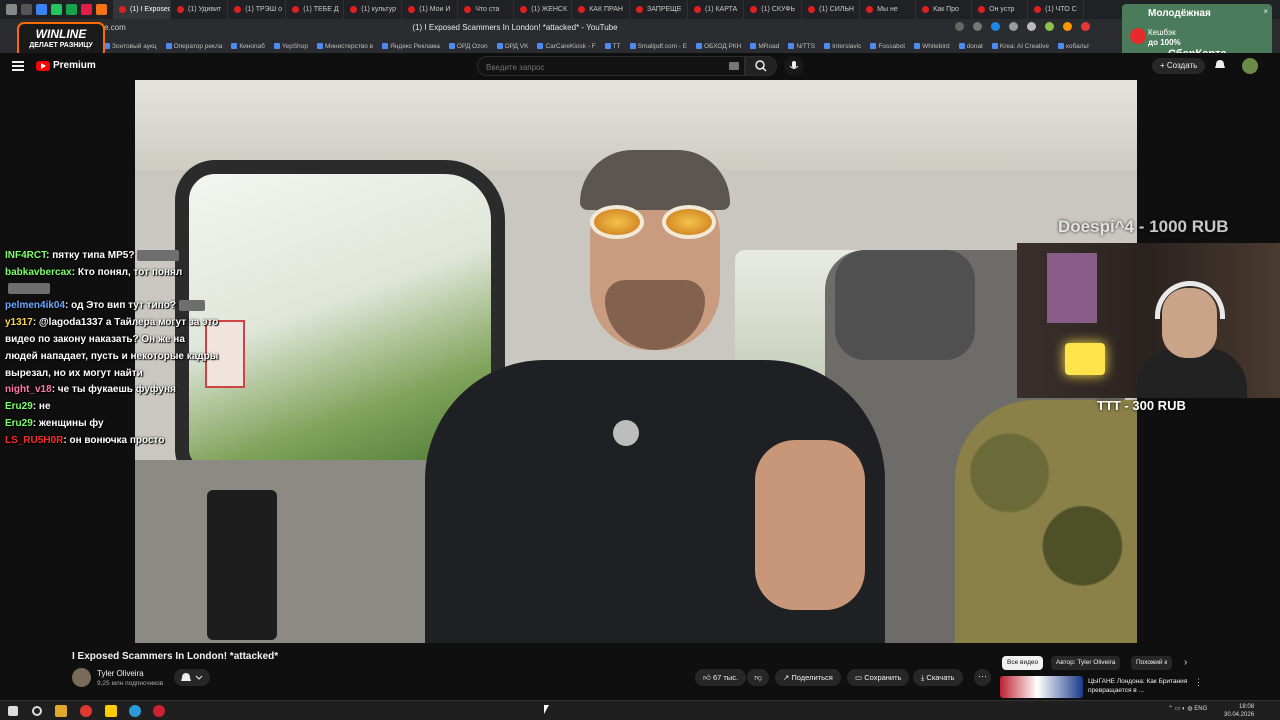  I want to click on browser-tab: (1) СКУФЬ, so click(773, 9).